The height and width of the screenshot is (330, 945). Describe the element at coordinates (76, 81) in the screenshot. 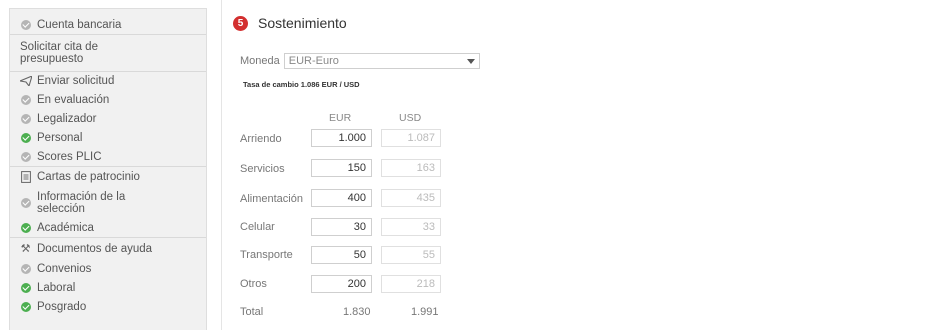

I see `sidebar-item-label: Enviar solicitud` at that location.